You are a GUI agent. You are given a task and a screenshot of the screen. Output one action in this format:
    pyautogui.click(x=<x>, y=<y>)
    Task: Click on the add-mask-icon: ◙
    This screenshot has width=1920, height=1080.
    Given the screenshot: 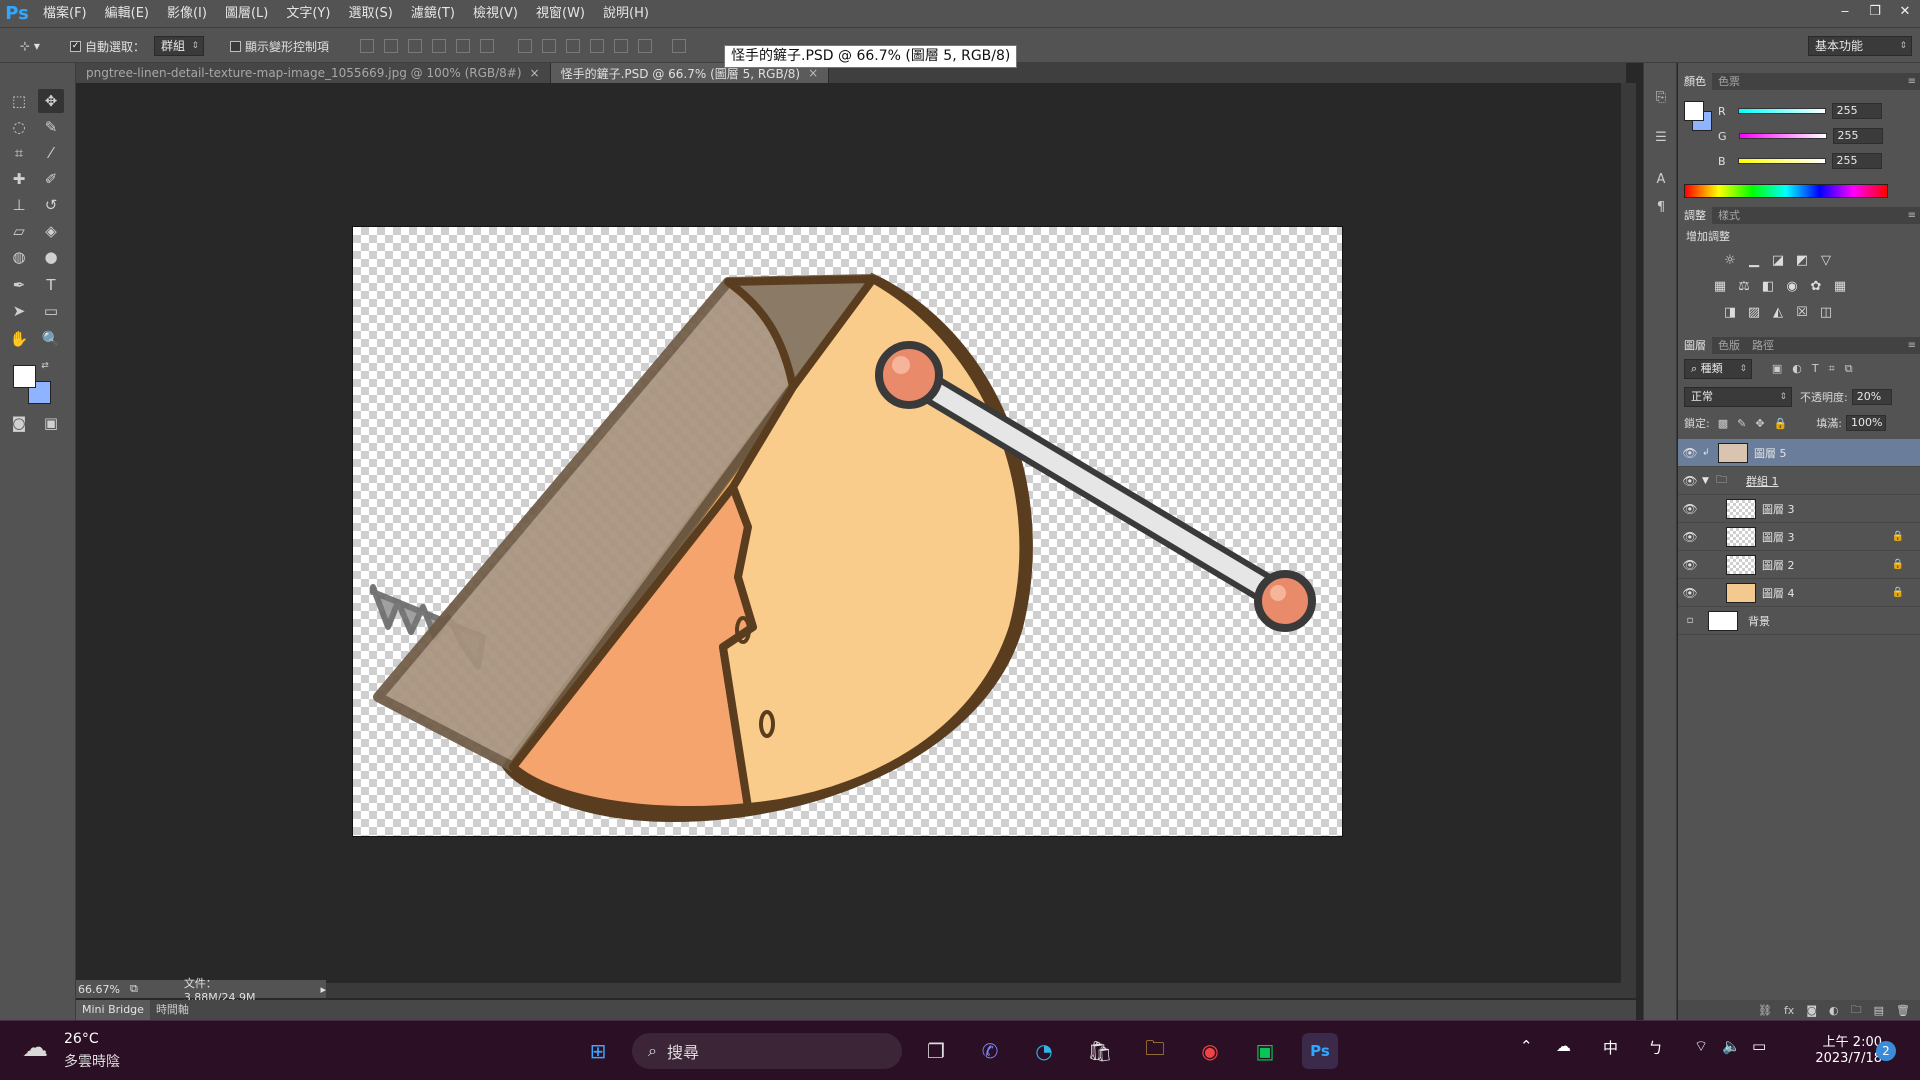 What is the action you would take?
    pyautogui.click(x=1811, y=1010)
    